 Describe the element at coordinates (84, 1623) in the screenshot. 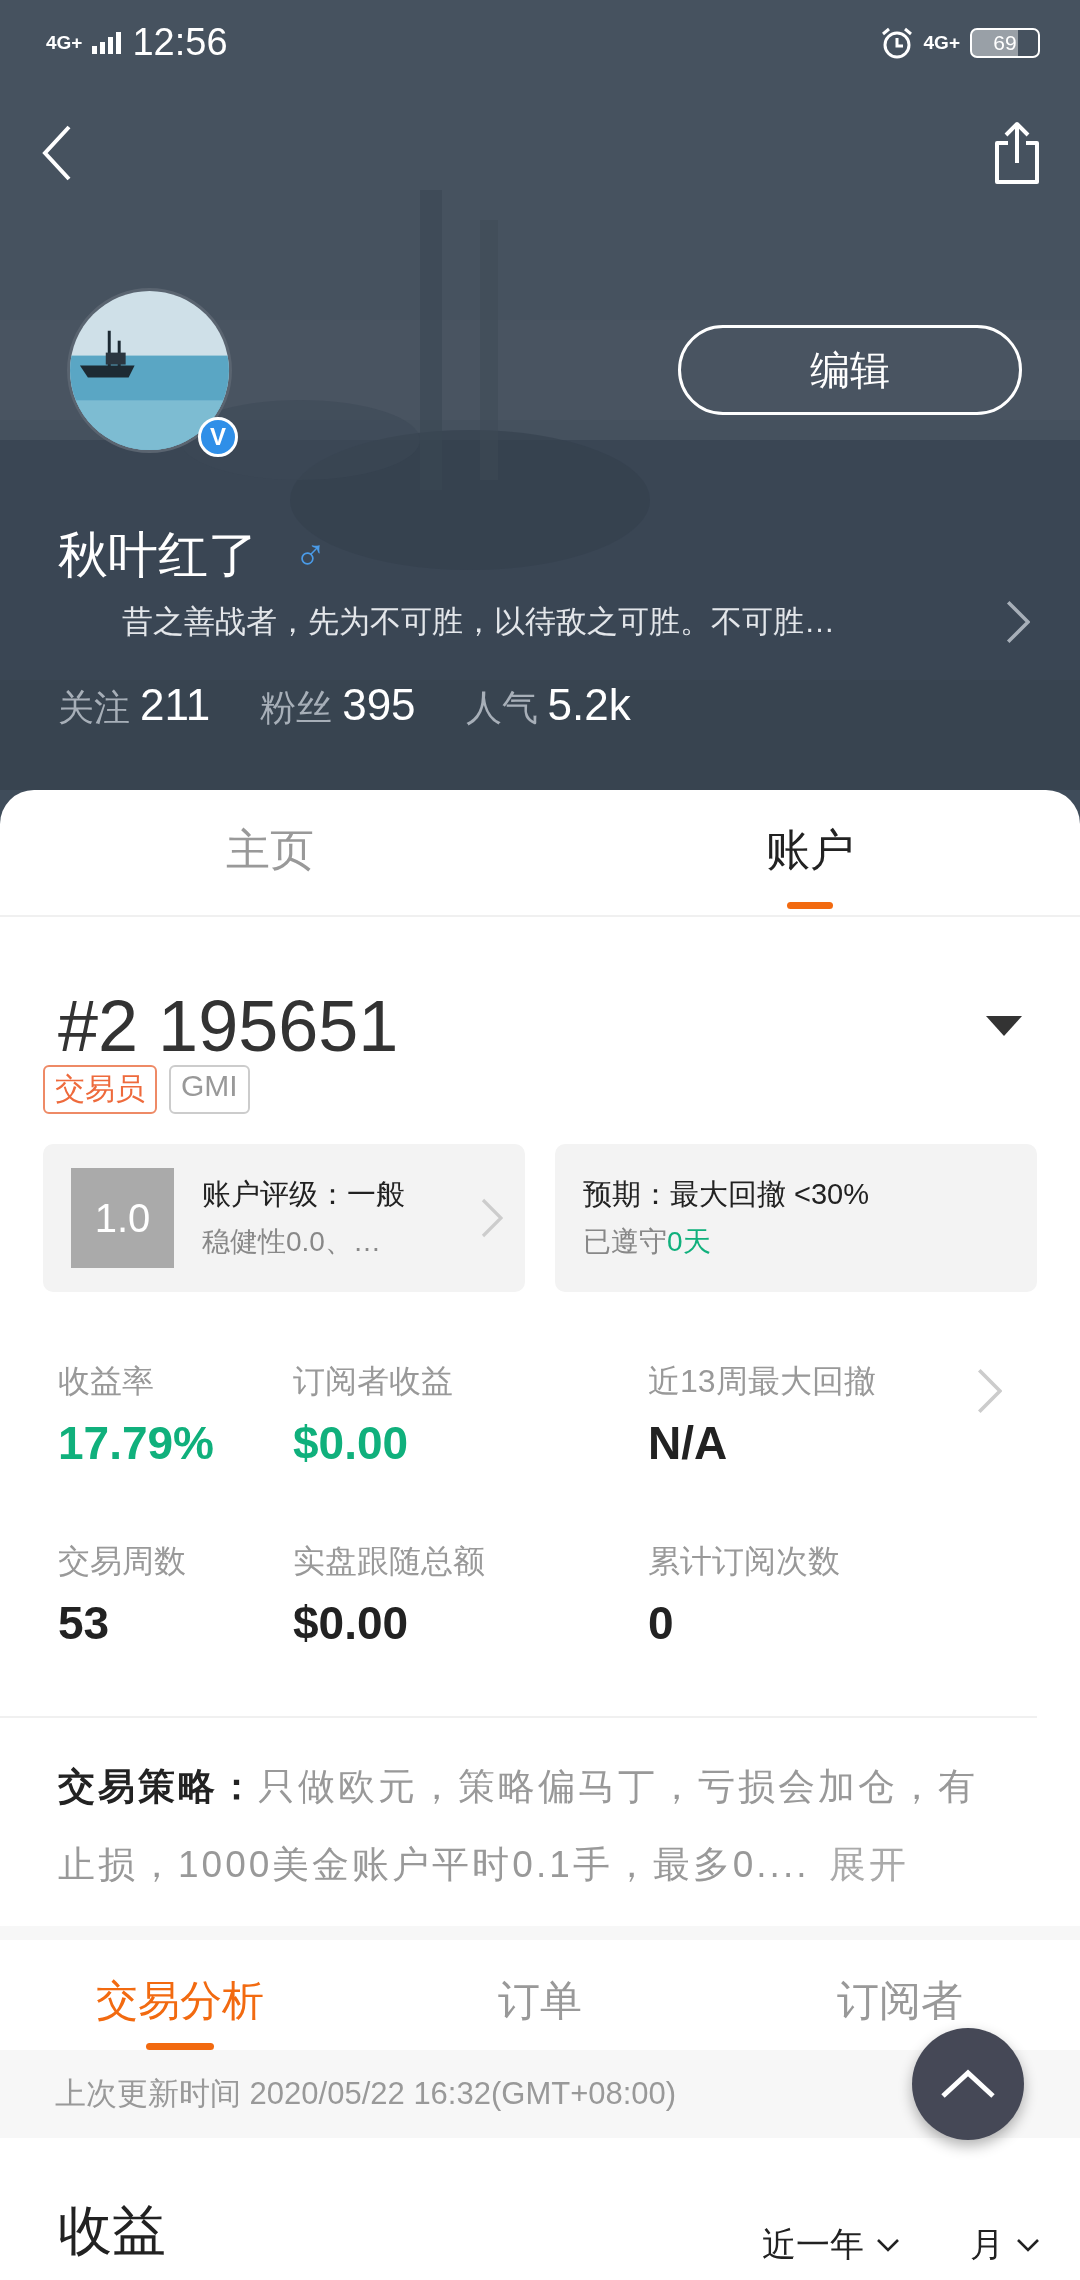

I see `metric-value: 53` at that location.